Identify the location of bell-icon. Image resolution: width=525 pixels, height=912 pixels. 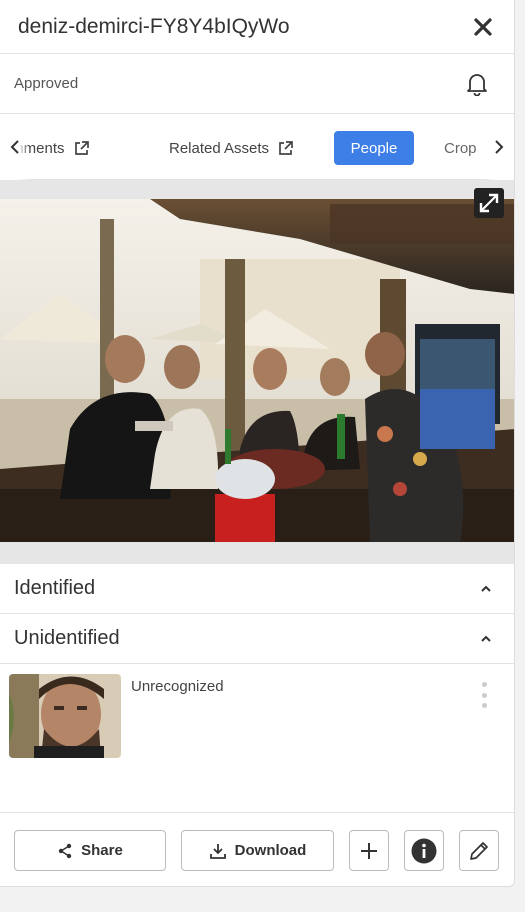
(477, 84).